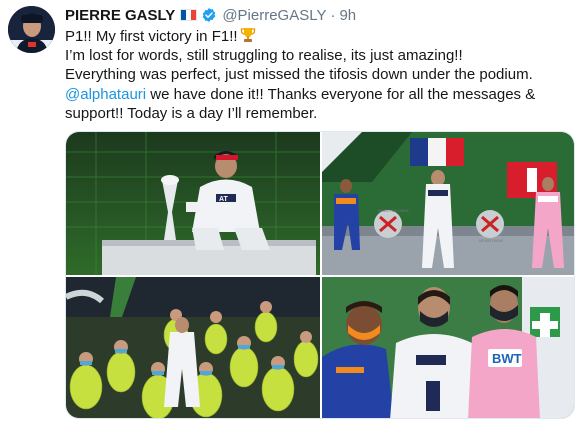  I want to click on trophy-emoji-icon, so click(247, 35).